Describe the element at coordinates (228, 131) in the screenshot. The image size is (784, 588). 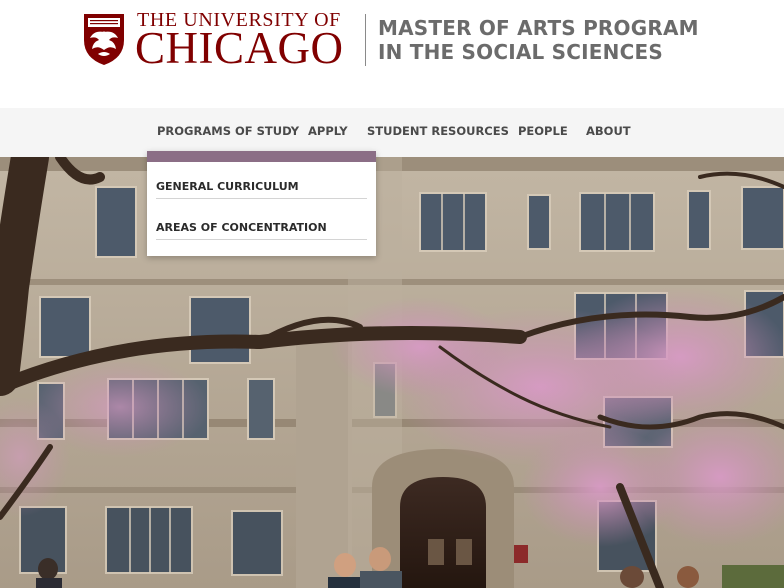
I see `nav-item-programs-of-study: PROGRAMS OF STUDY` at that location.